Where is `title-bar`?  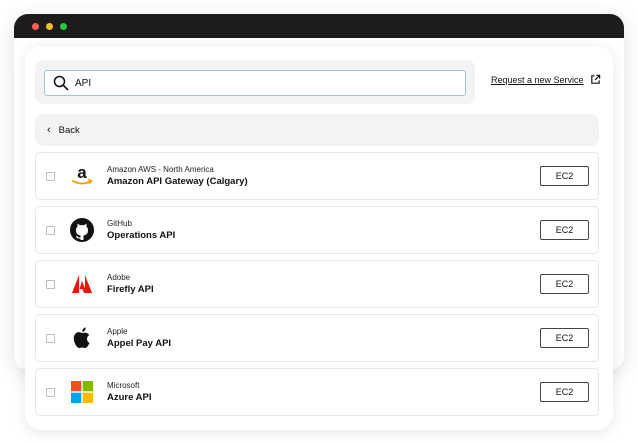
title-bar is located at coordinates (319, 26).